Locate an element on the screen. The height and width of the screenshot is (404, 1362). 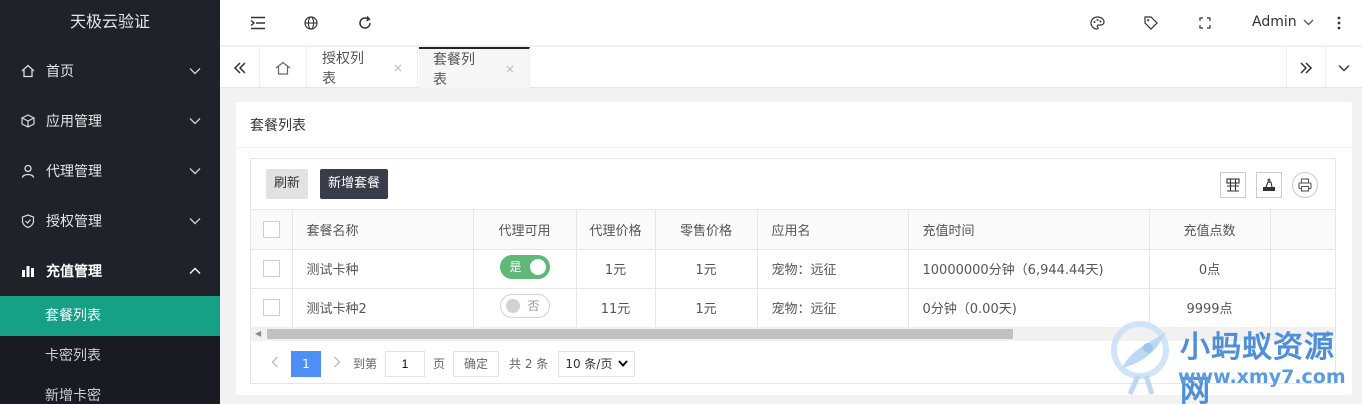
sidebar-item-apps: 应用管理 is located at coordinates (110, 121).